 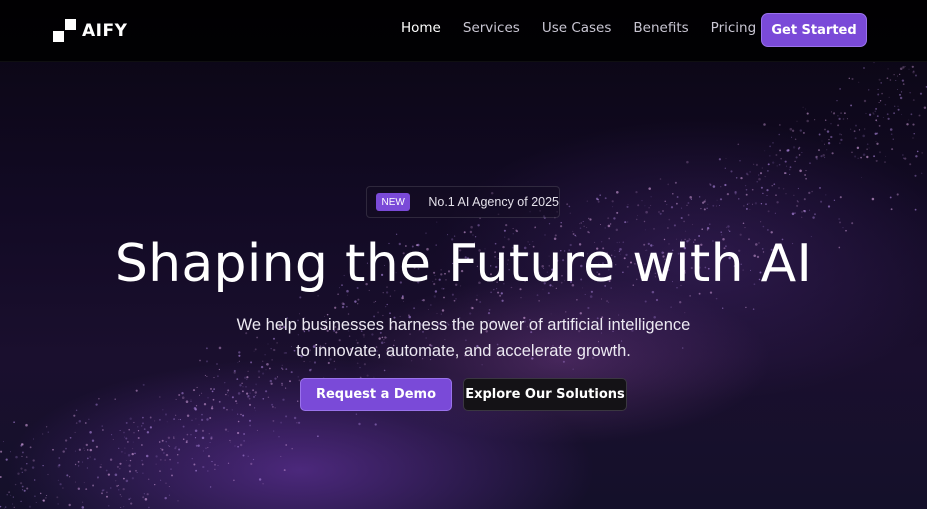 What do you see at coordinates (734, 28) in the screenshot?
I see `nav-link-pricing: Pricing` at bounding box center [734, 28].